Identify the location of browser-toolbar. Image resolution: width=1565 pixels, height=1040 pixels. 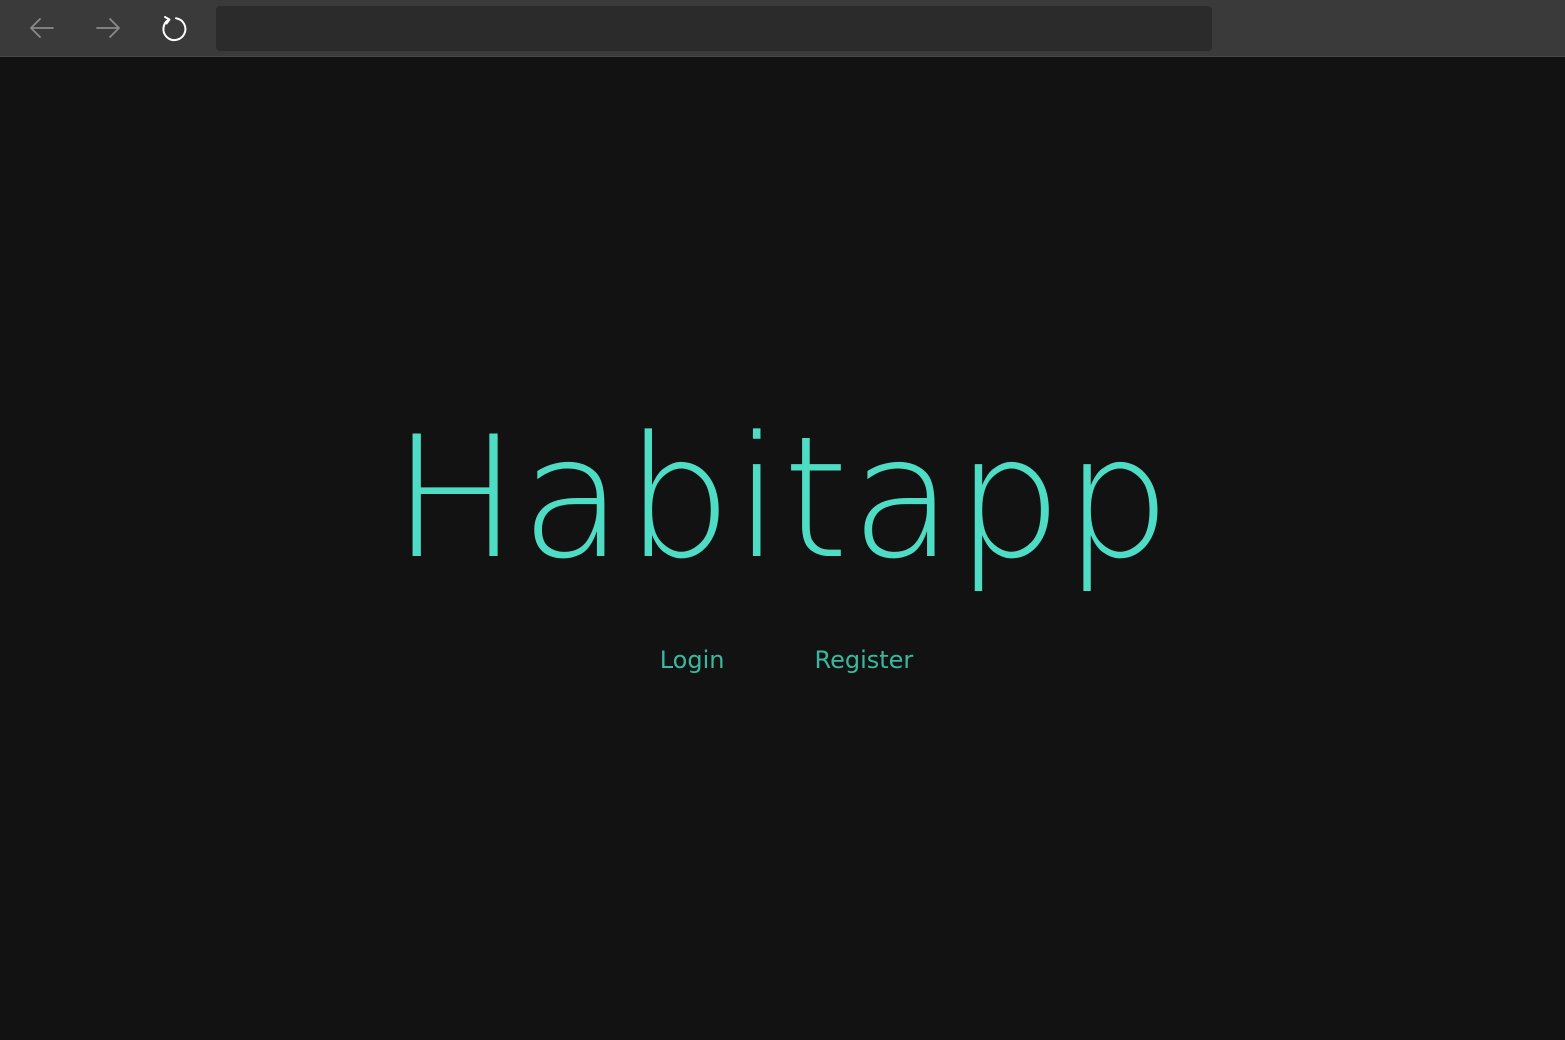
(782, 28).